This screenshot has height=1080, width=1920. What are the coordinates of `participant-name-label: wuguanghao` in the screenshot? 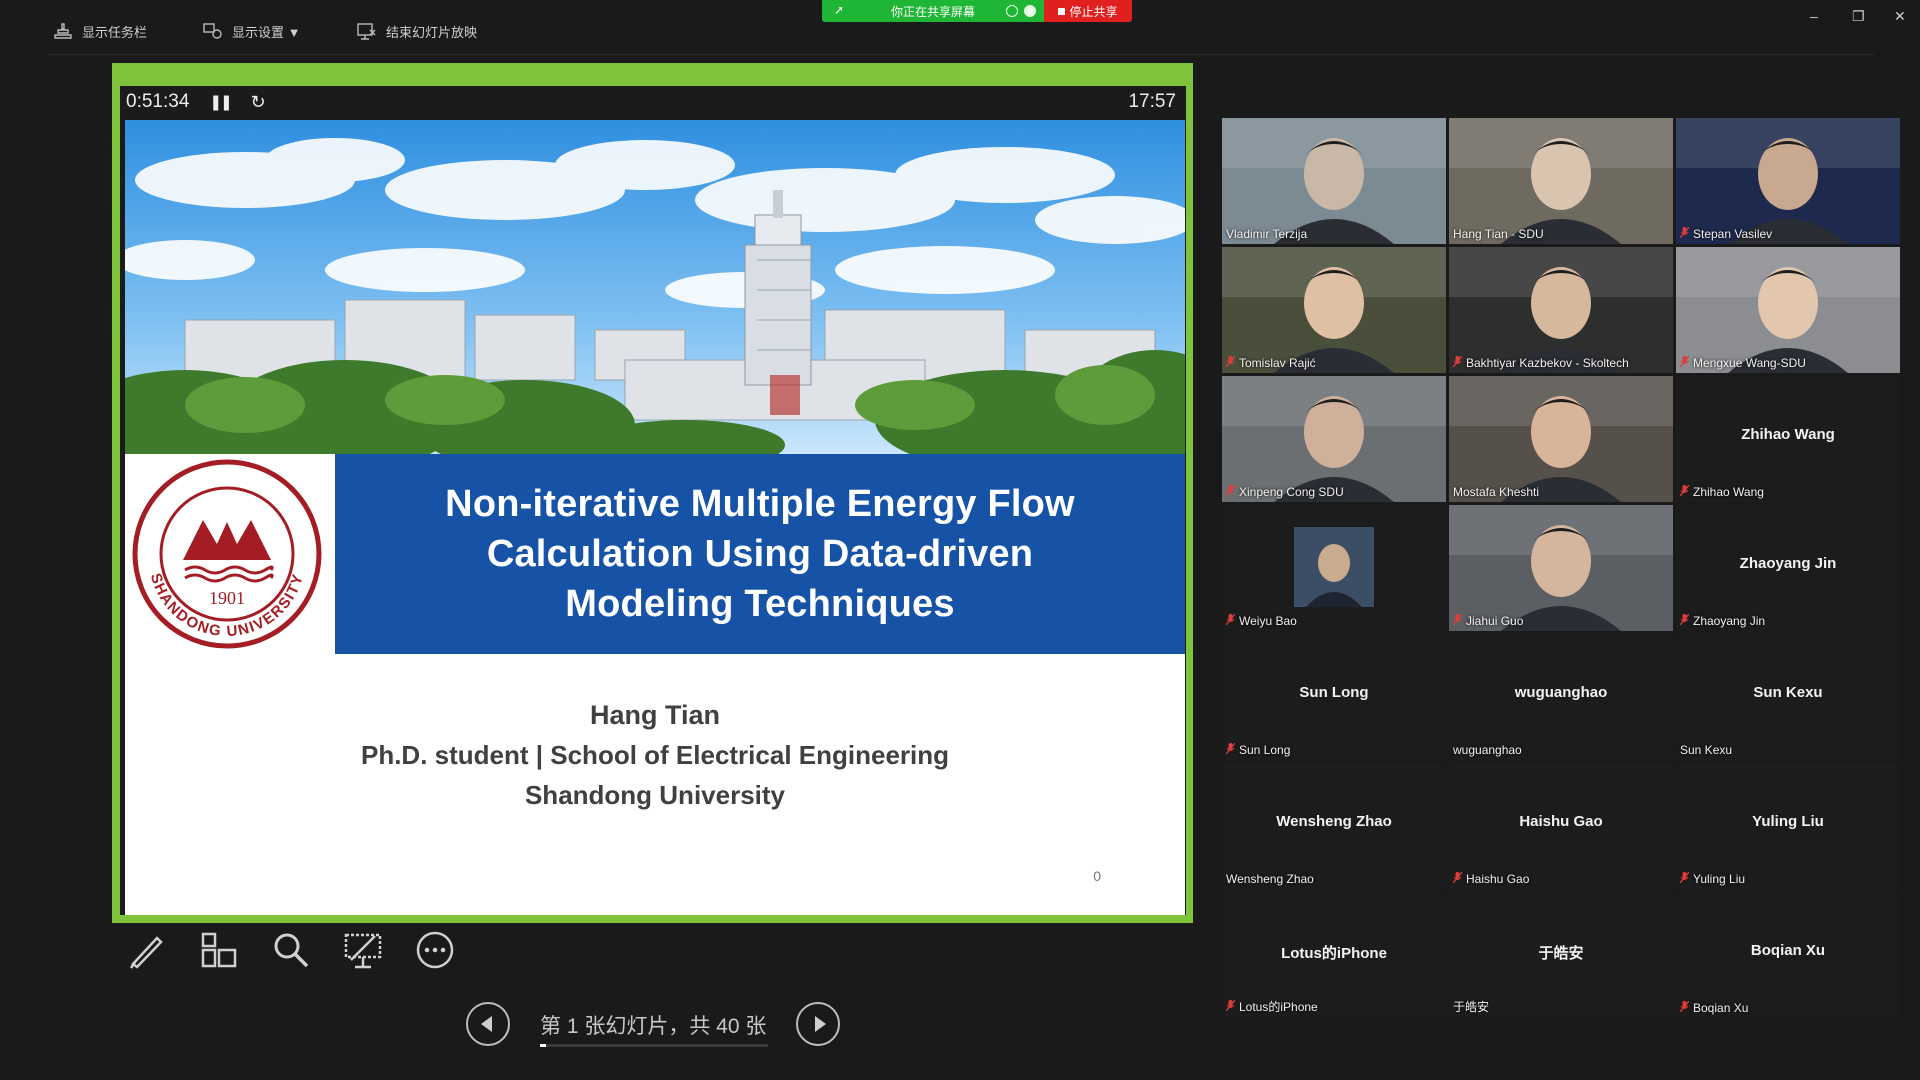 It's located at (1487, 750).